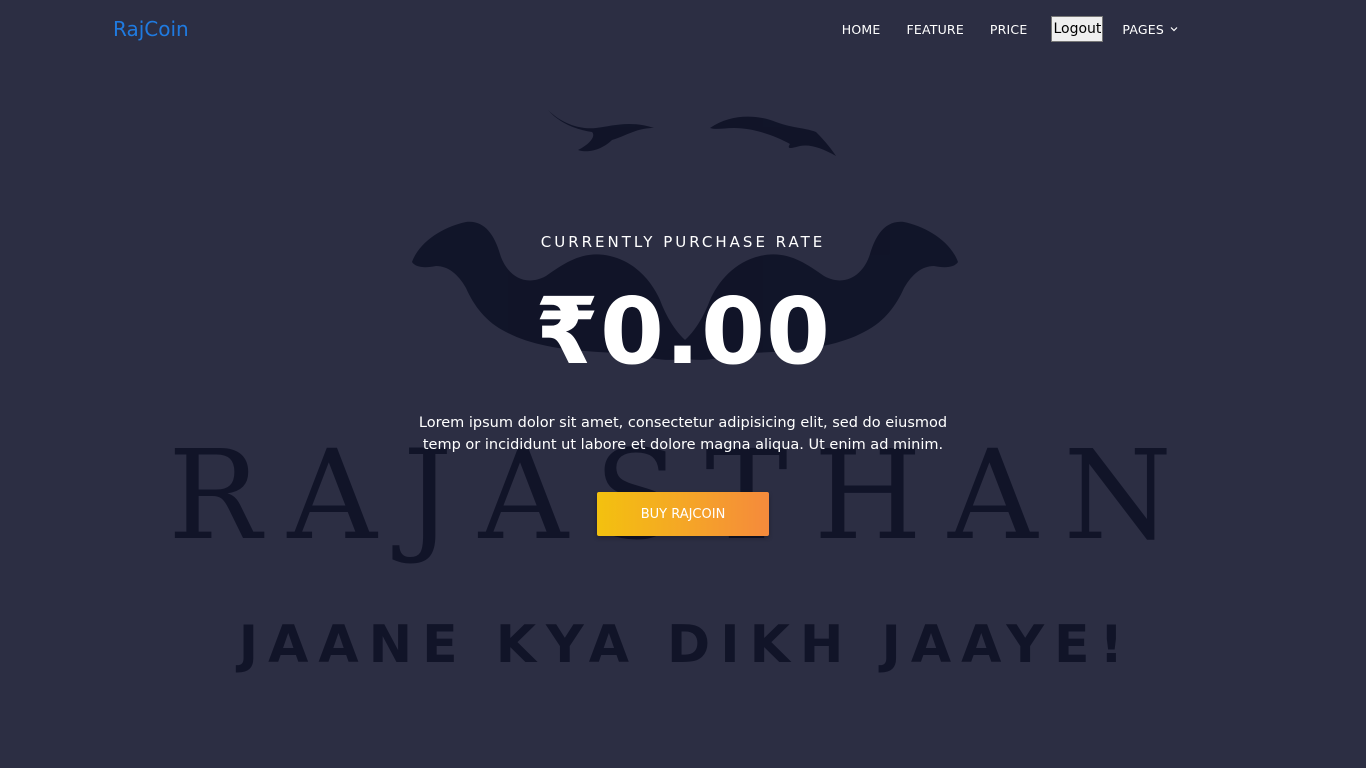 This screenshot has height=768, width=1366. Describe the element at coordinates (682, 331) in the screenshot. I see `purchase-rate-value: ₹0.00` at that location.